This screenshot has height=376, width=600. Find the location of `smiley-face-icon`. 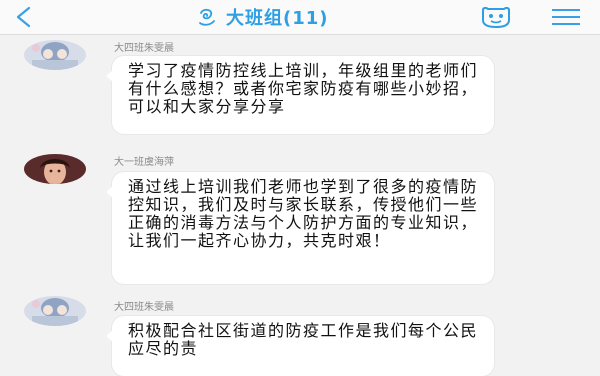

smiley-face-icon is located at coordinates (496, 17).